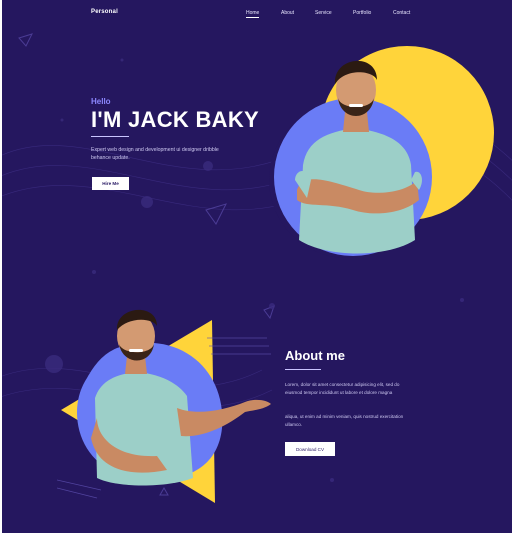  What do you see at coordinates (101, 101) in the screenshot?
I see `hero-greeting: Hello` at bounding box center [101, 101].